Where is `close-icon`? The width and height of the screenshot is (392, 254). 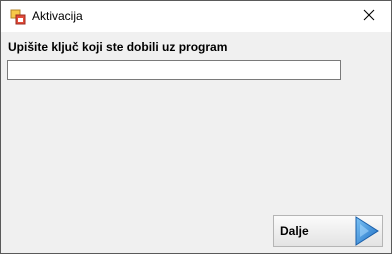
close-icon is located at coordinates (369, 17).